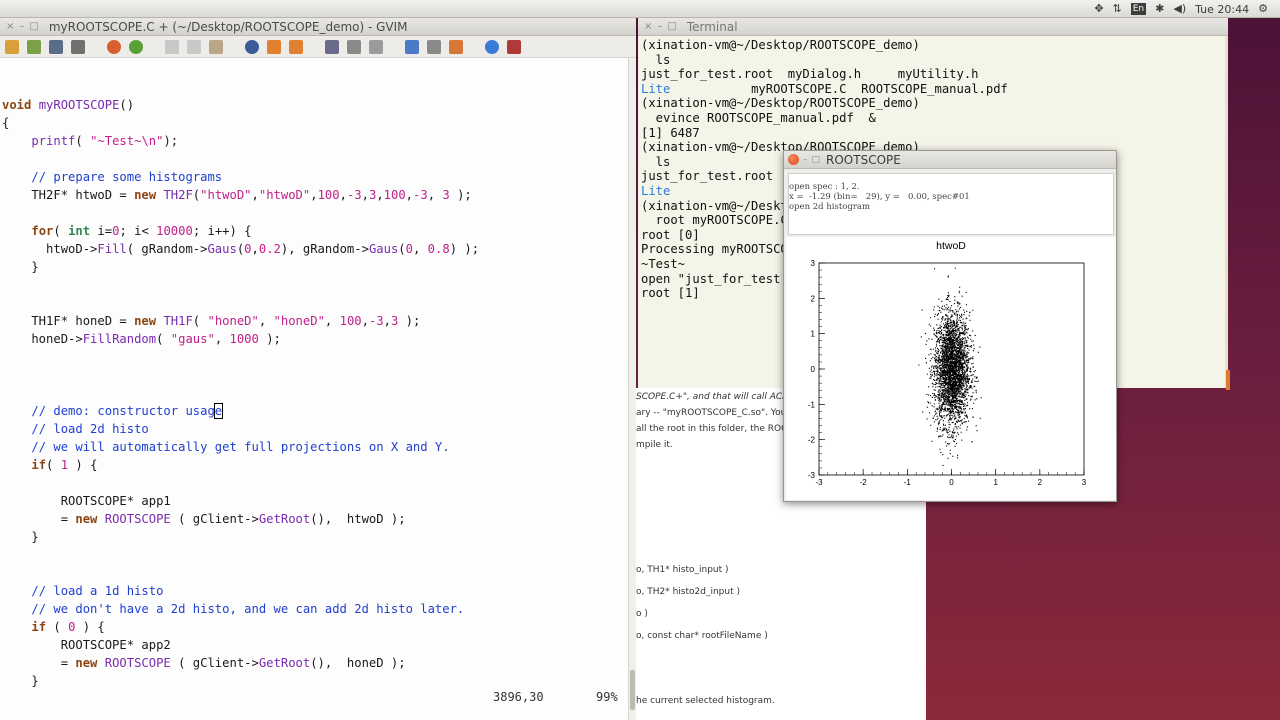 The height and width of the screenshot is (720, 1280). Describe the element at coordinates (758, 117) in the screenshot. I see `terminal-line: evince ROOTSCOPE_manual.pdf &` at that location.